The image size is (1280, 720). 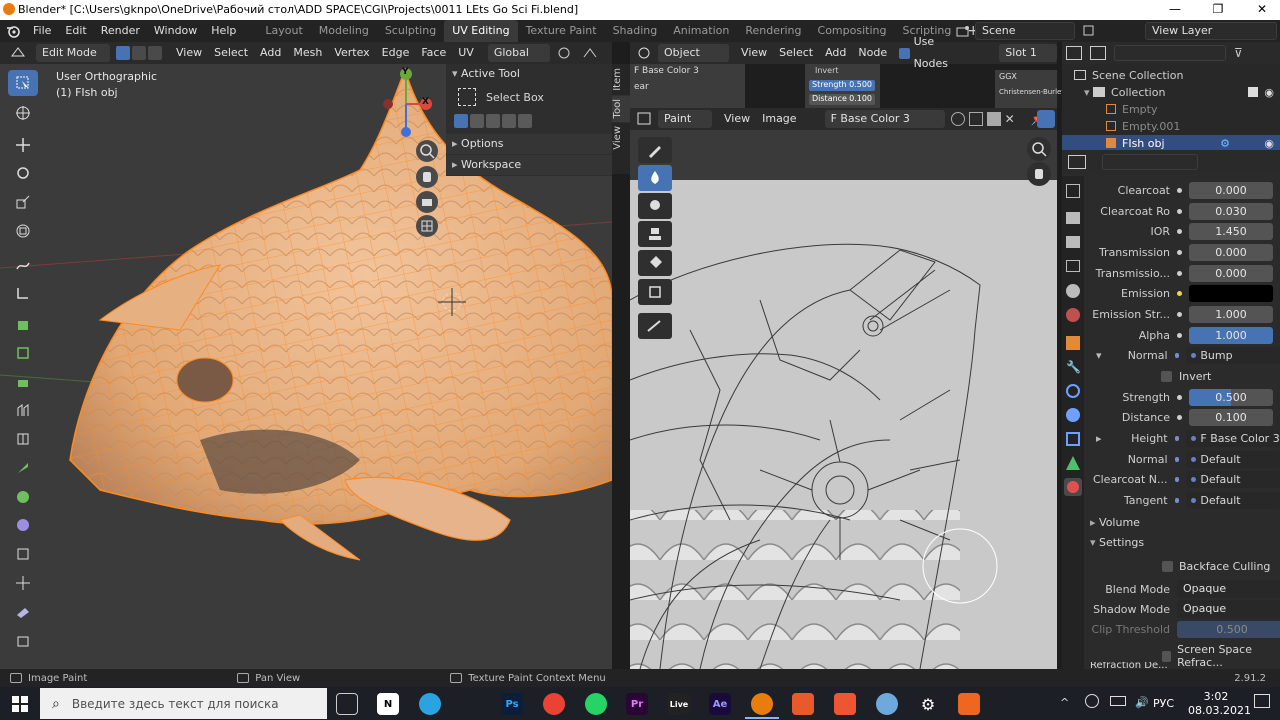 What do you see at coordinates (23, 439) in the screenshot?
I see `loop-cut-tool-icon` at bounding box center [23, 439].